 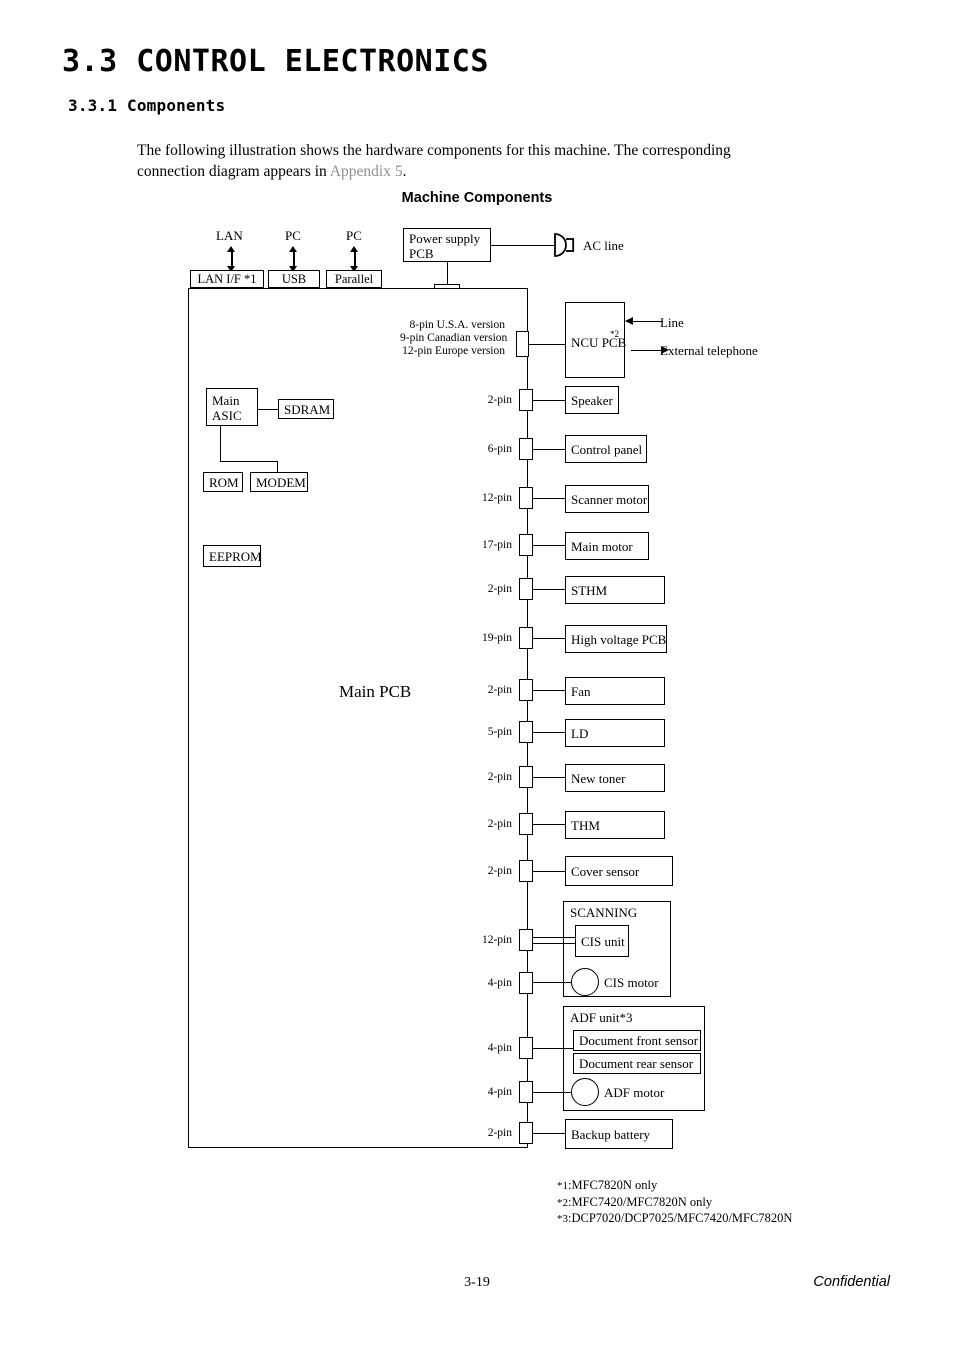 What do you see at coordinates (615, 590) in the screenshot?
I see `sthm-box: STHM` at bounding box center [615, 590].